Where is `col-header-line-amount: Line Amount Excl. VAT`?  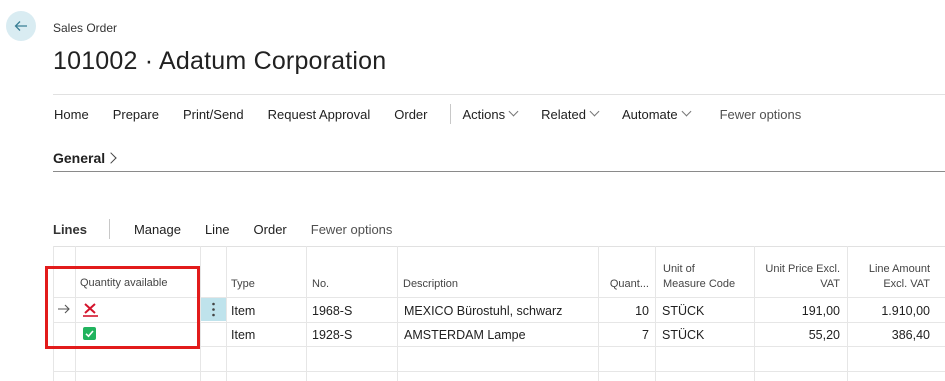
col-header-line-amount: Line Amount Excl. VAT is located at coordinates (889, 277).